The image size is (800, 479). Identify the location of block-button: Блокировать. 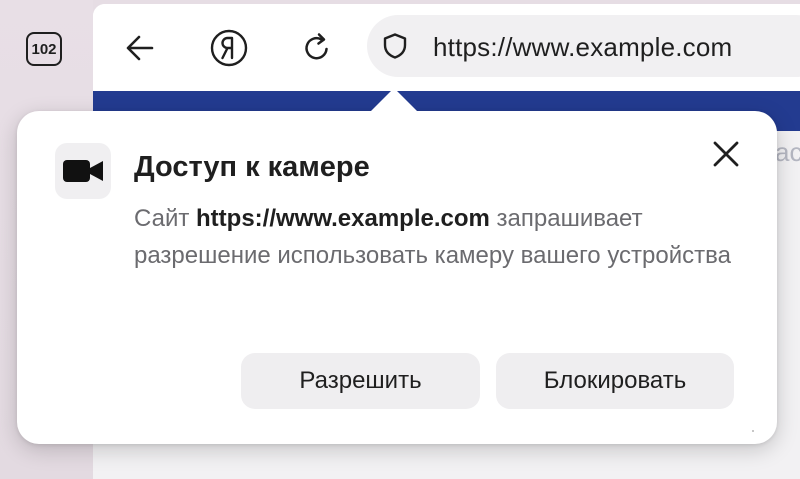
(615, 381).